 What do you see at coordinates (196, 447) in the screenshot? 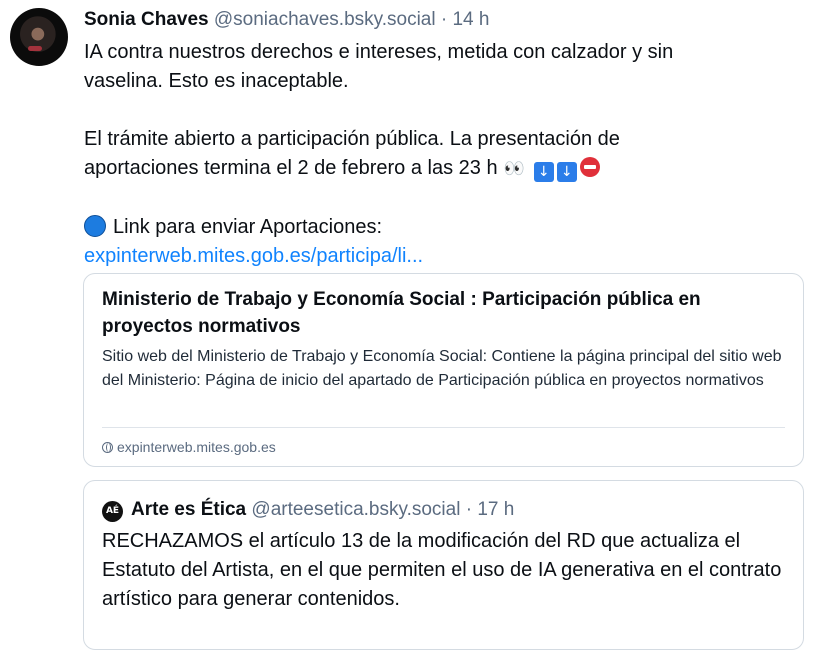
I see `link-card-domain: expinterweb.mites.gob.es` at bounding box center [196, 447].